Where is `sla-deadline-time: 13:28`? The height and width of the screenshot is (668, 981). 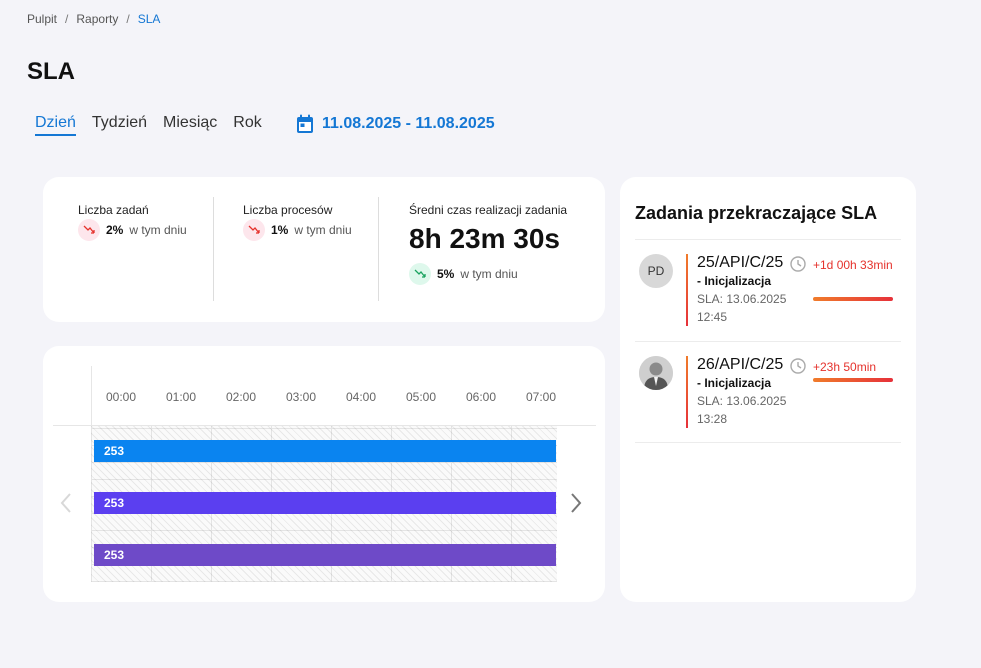 sla-deadline-time: 13:28 is located at coordinates (712, 419).